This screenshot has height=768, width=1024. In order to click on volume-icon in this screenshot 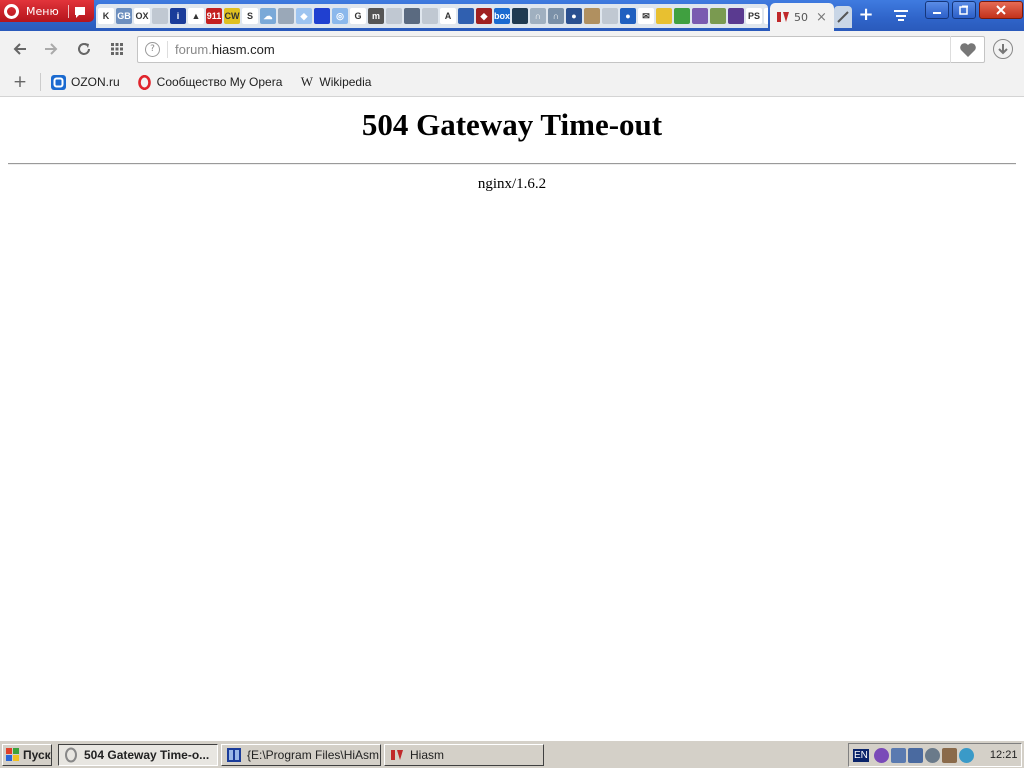, I will do `click(949, 755)`.